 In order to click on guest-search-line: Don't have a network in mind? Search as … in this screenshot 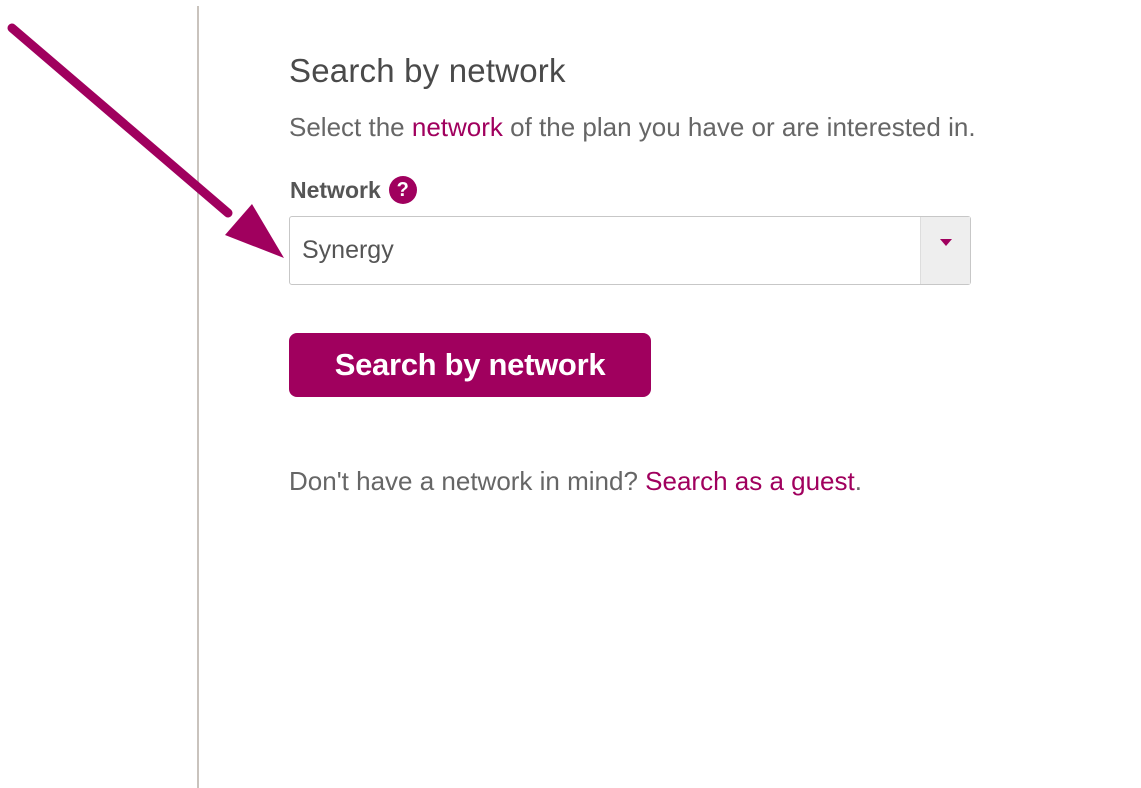, I will do `click(575, 481)`.